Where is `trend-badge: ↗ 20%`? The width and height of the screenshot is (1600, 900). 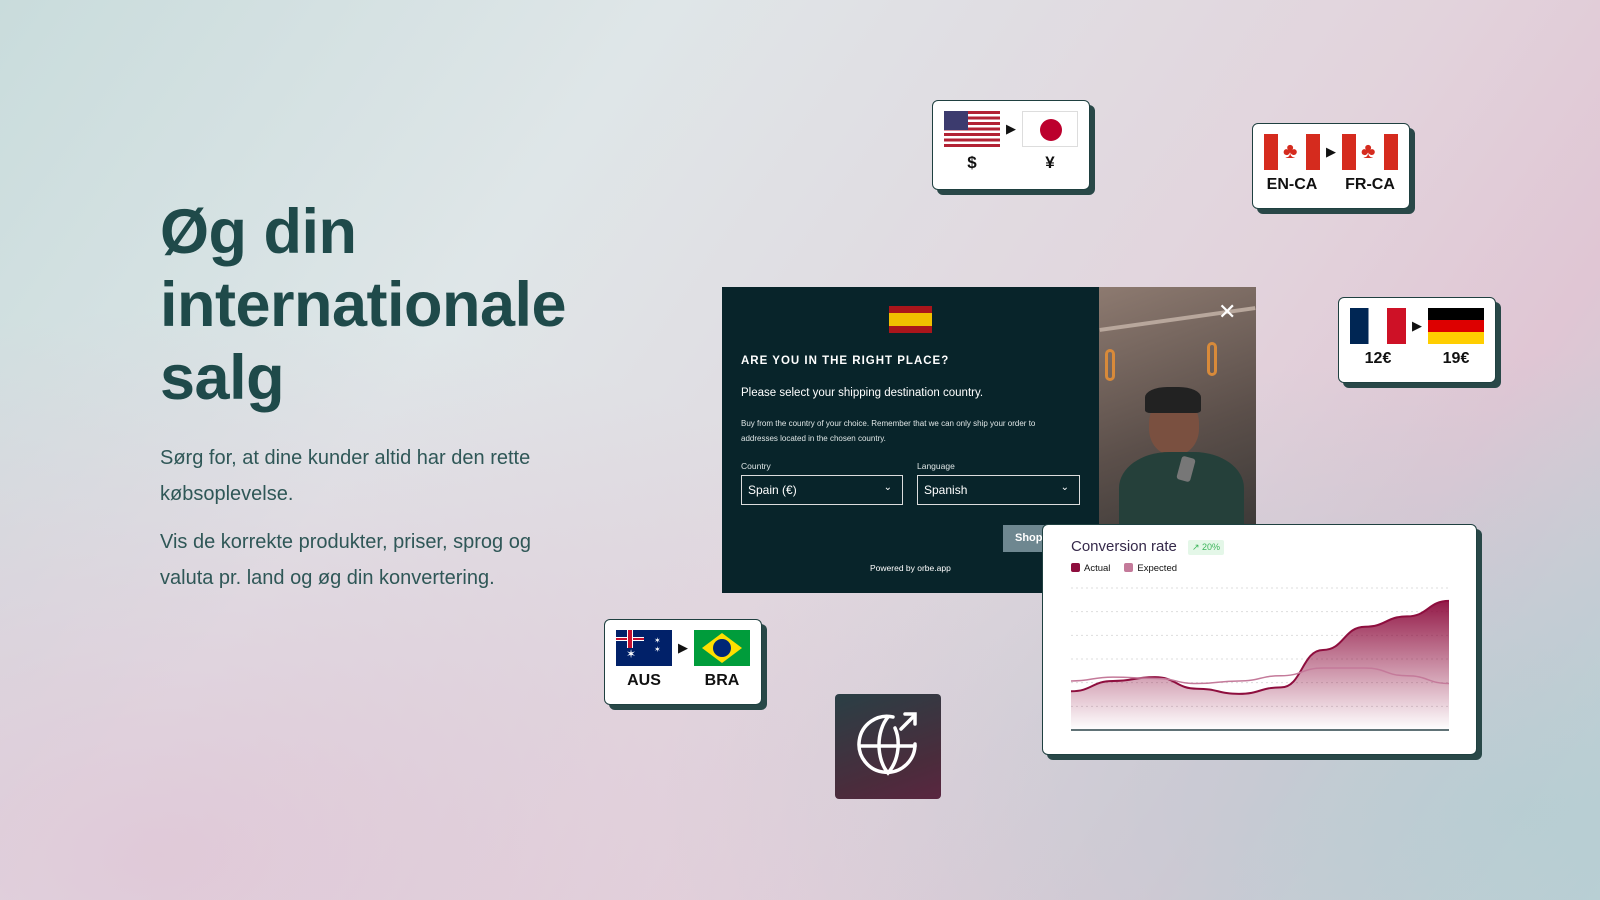
trend-badge: ↗ 20% is located at coordinates (1206, 547).